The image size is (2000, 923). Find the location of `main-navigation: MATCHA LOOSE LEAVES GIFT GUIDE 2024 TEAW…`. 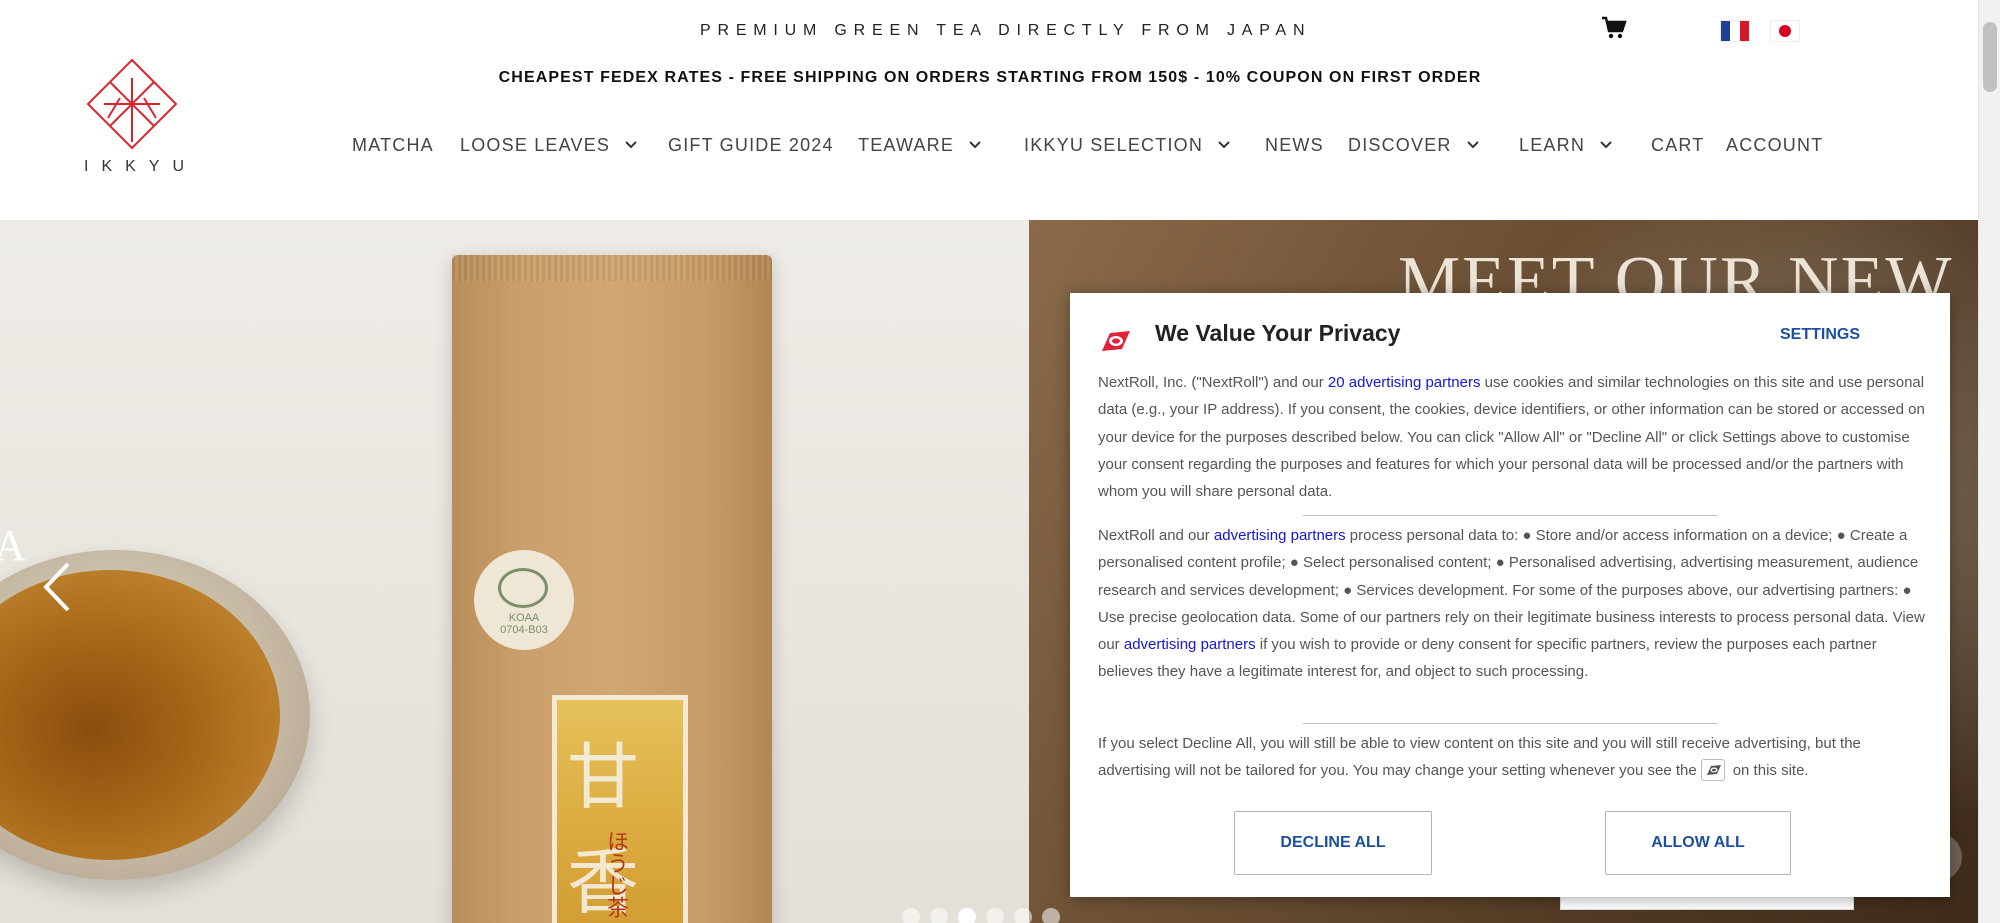

main-navigation: MATCHA LOOSE LEAVES GIFT GUIDE 2024 TEAW… is located at coordinates (989, 145).